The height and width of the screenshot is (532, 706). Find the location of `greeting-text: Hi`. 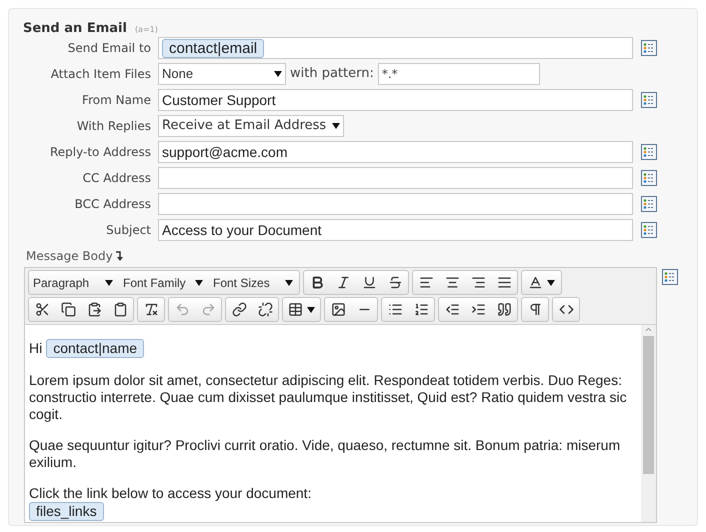

greeting-text: Hi is located at coordinates (35, 348).